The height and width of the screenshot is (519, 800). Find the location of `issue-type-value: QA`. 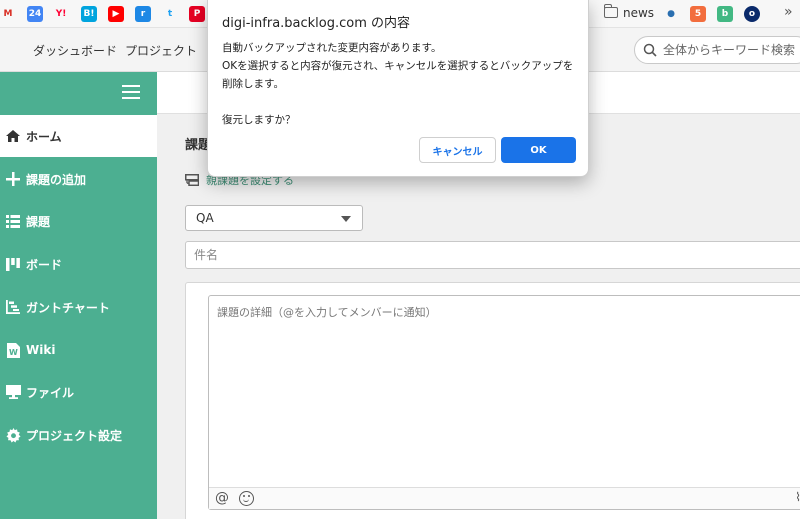

issue-type-value: QA is located at coordinates (205, 218).